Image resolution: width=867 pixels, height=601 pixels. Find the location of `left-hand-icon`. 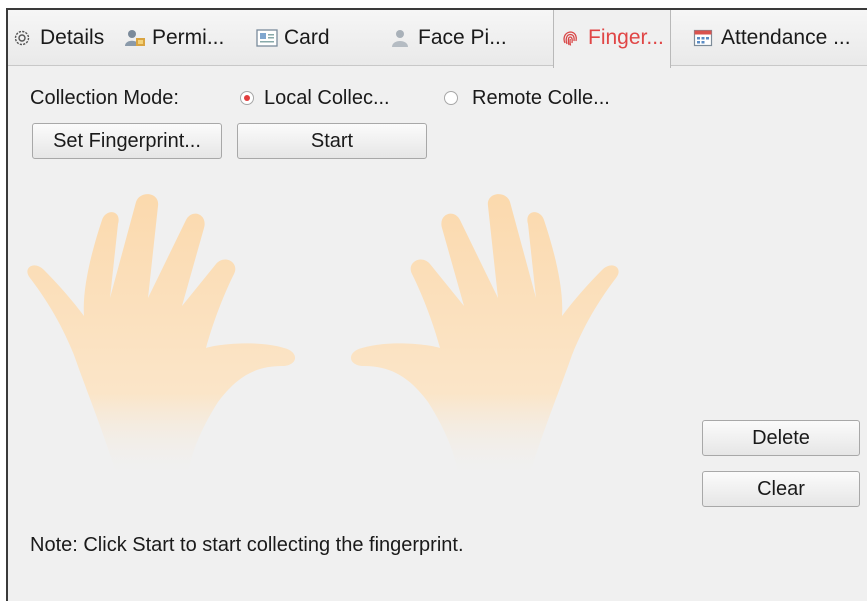

left-hand-icon is located at coordinates (161, 337).